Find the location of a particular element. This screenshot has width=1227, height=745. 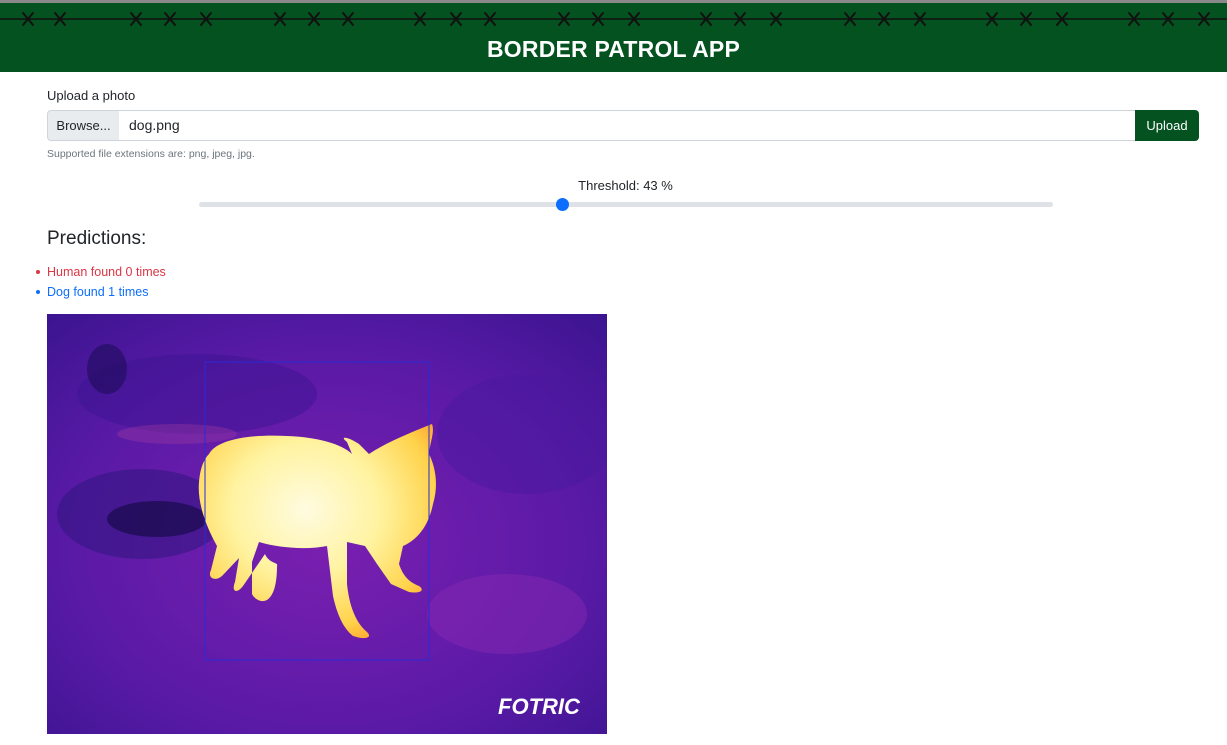

threshold-label: Threshold: 43 % is located at coordinates (625, 185).